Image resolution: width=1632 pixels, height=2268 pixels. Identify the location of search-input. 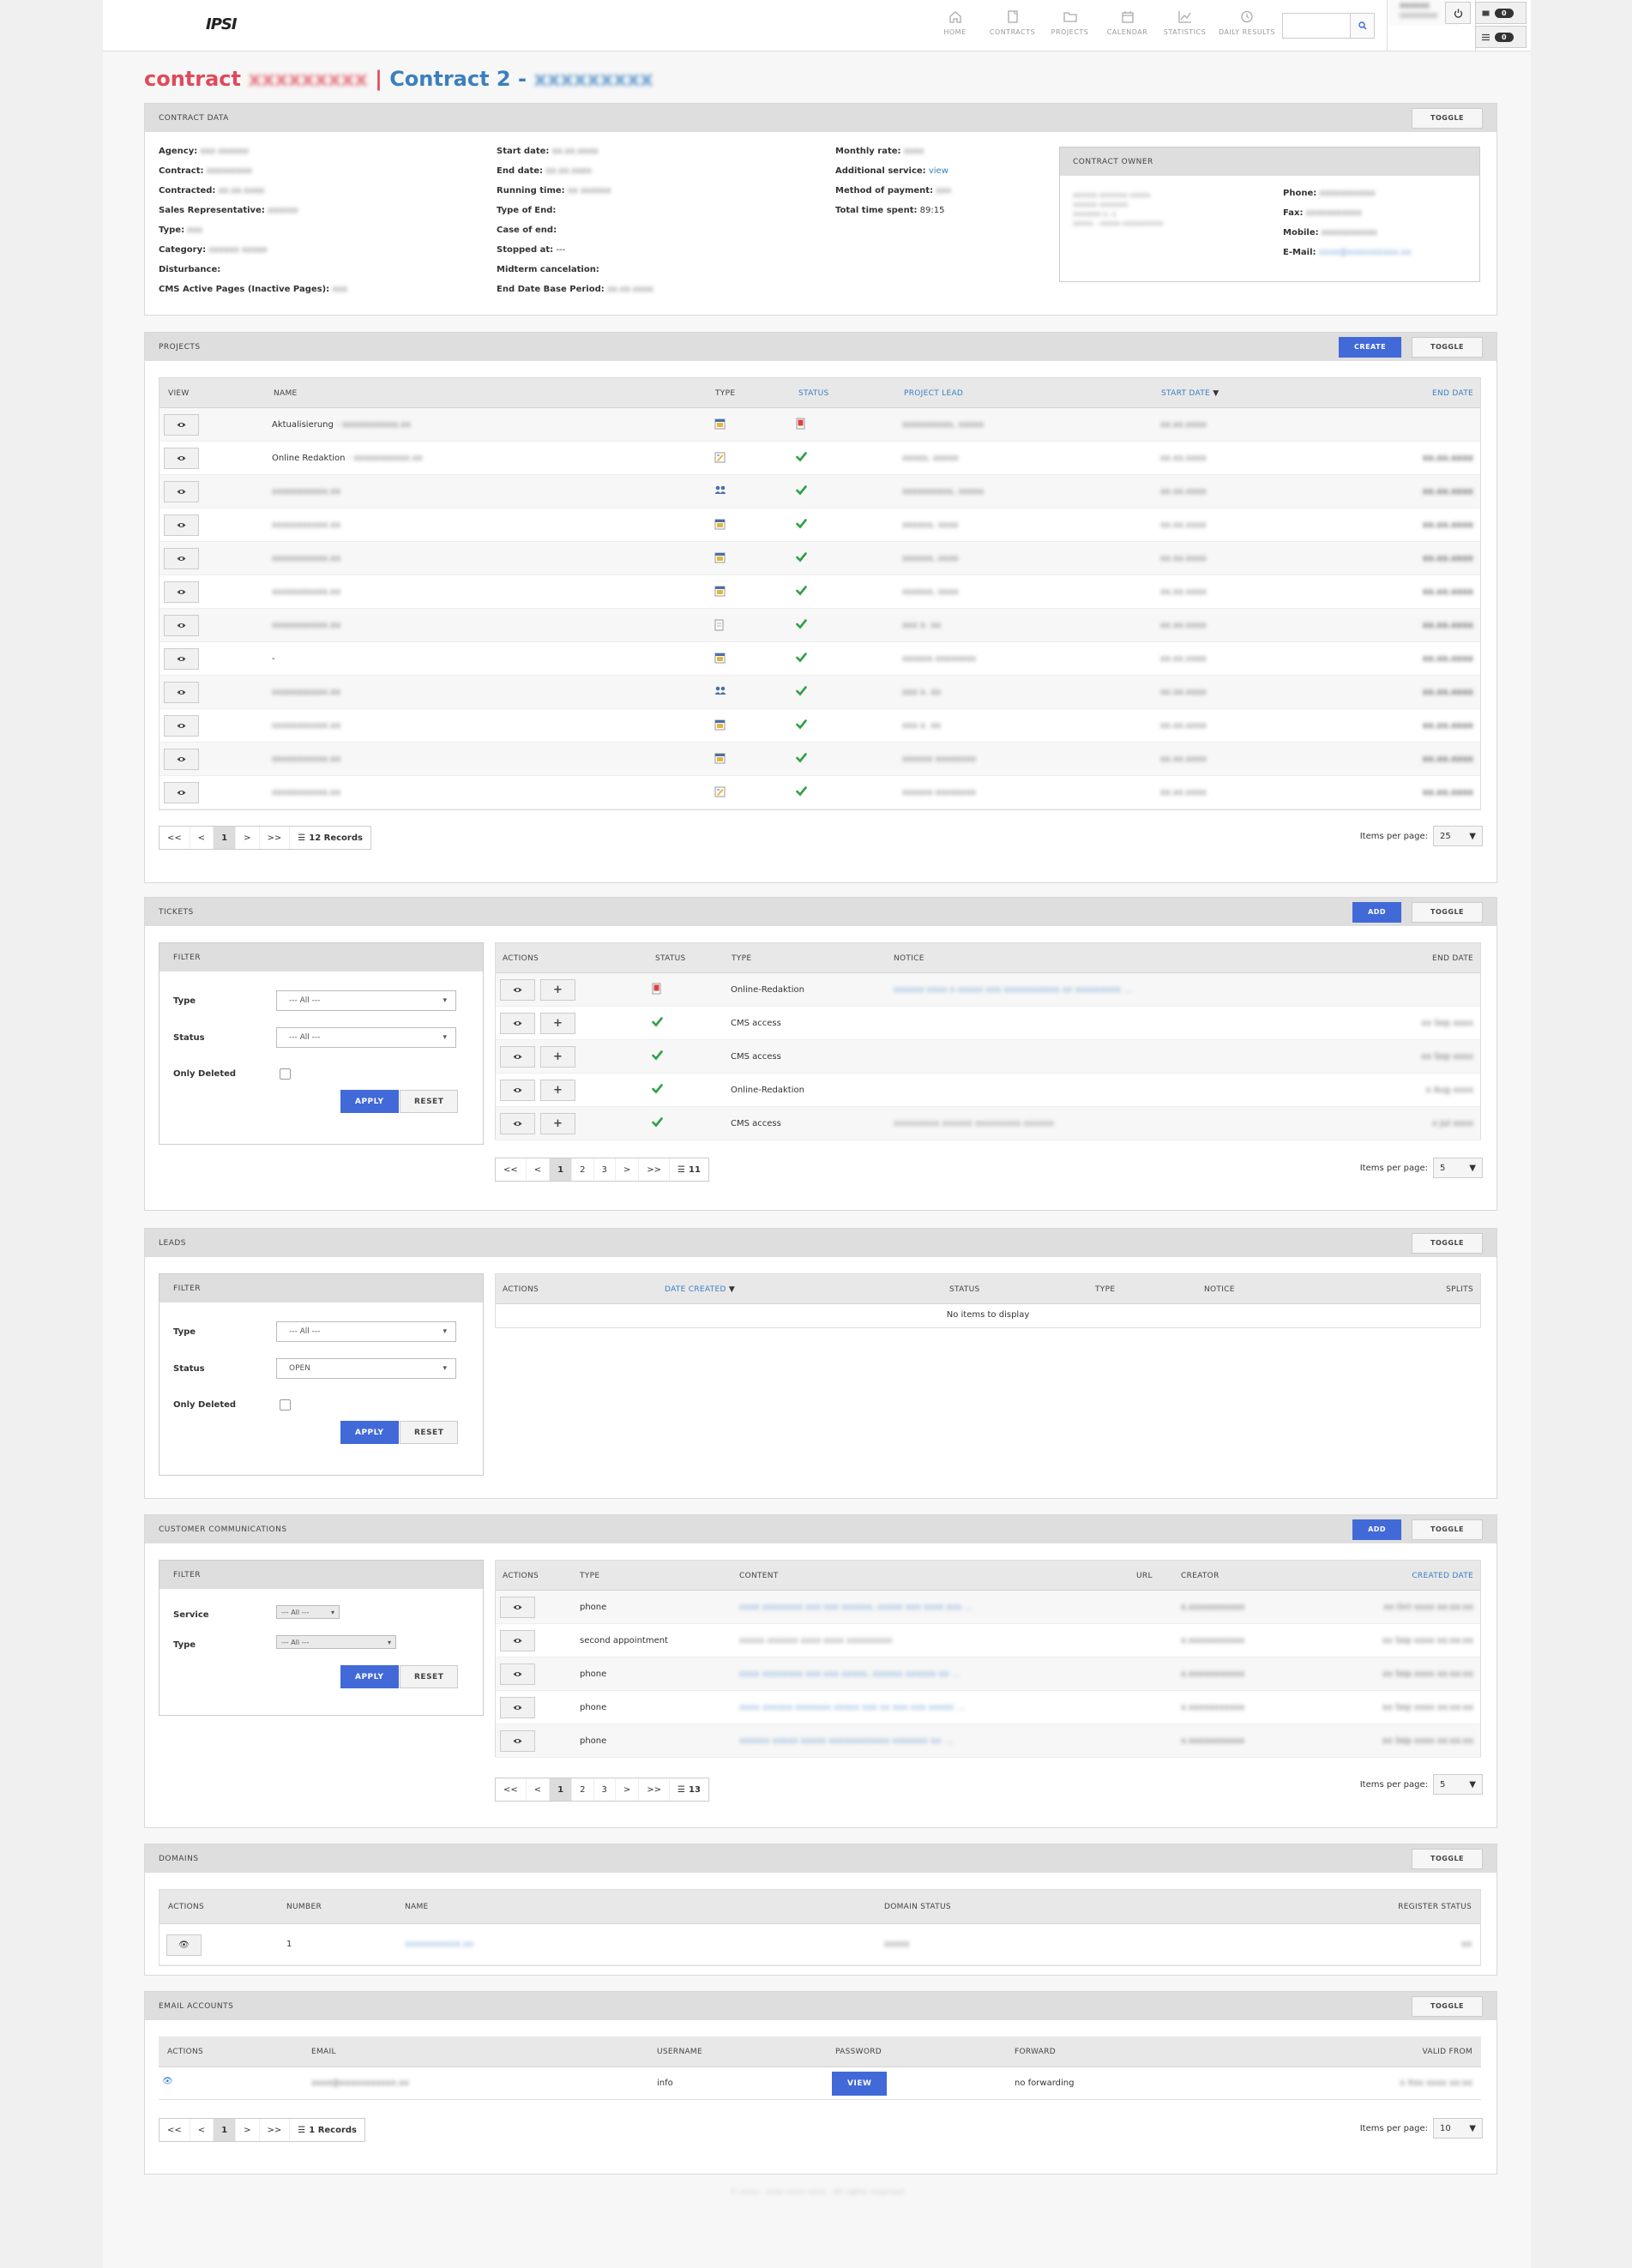
(1316, 26).